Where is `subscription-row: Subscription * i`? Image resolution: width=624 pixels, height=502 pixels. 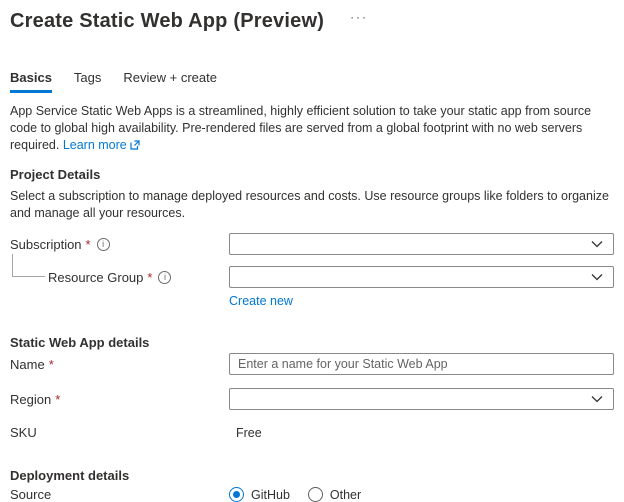
subscription-row: Subscription * i is located at coordinates (312, 244).